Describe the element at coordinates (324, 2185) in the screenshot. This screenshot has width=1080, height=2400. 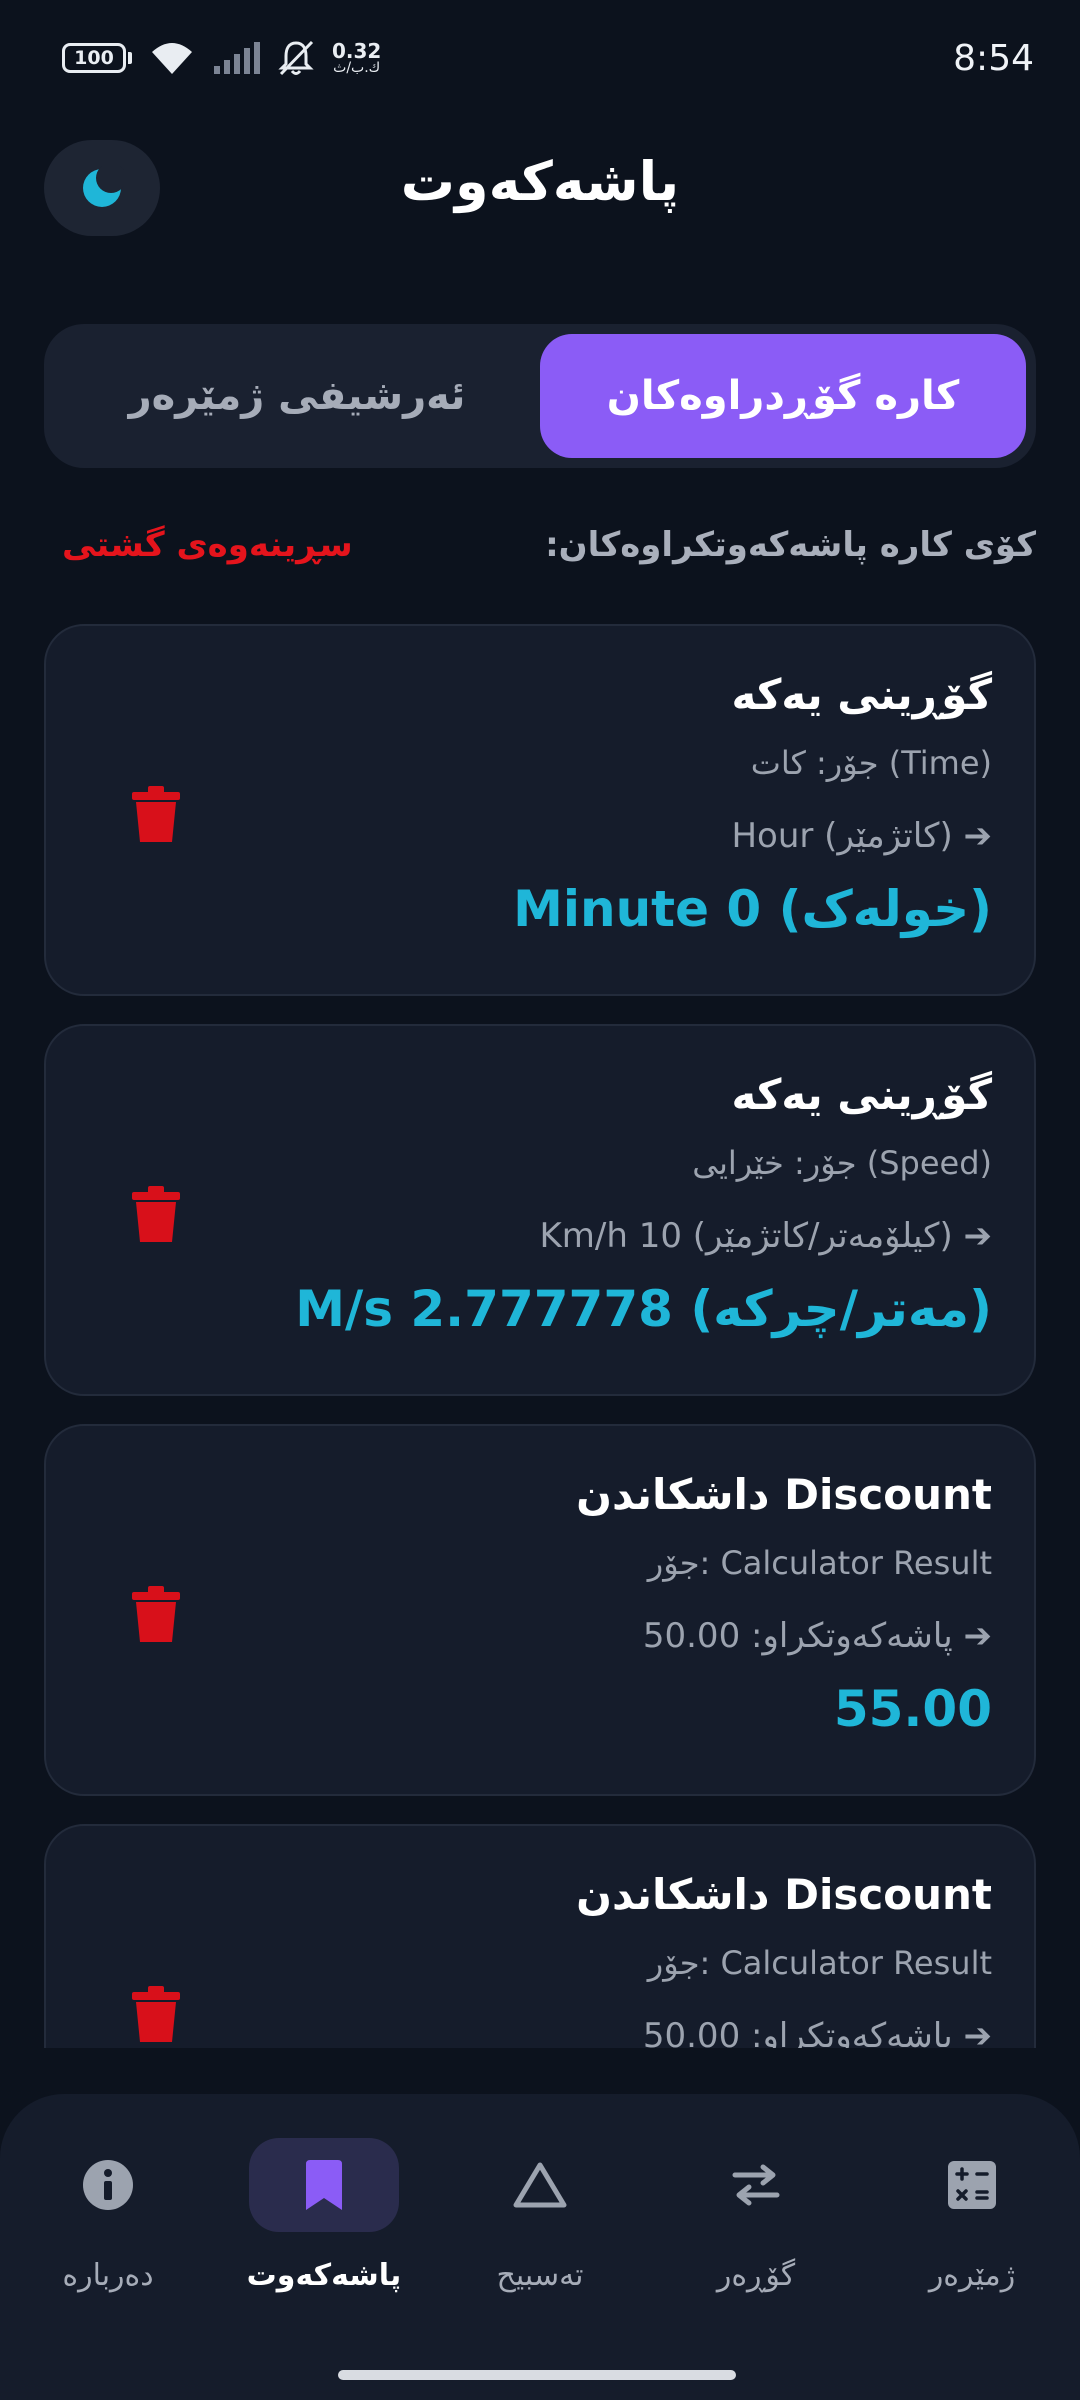
I see `bookmark-icon` at that location.